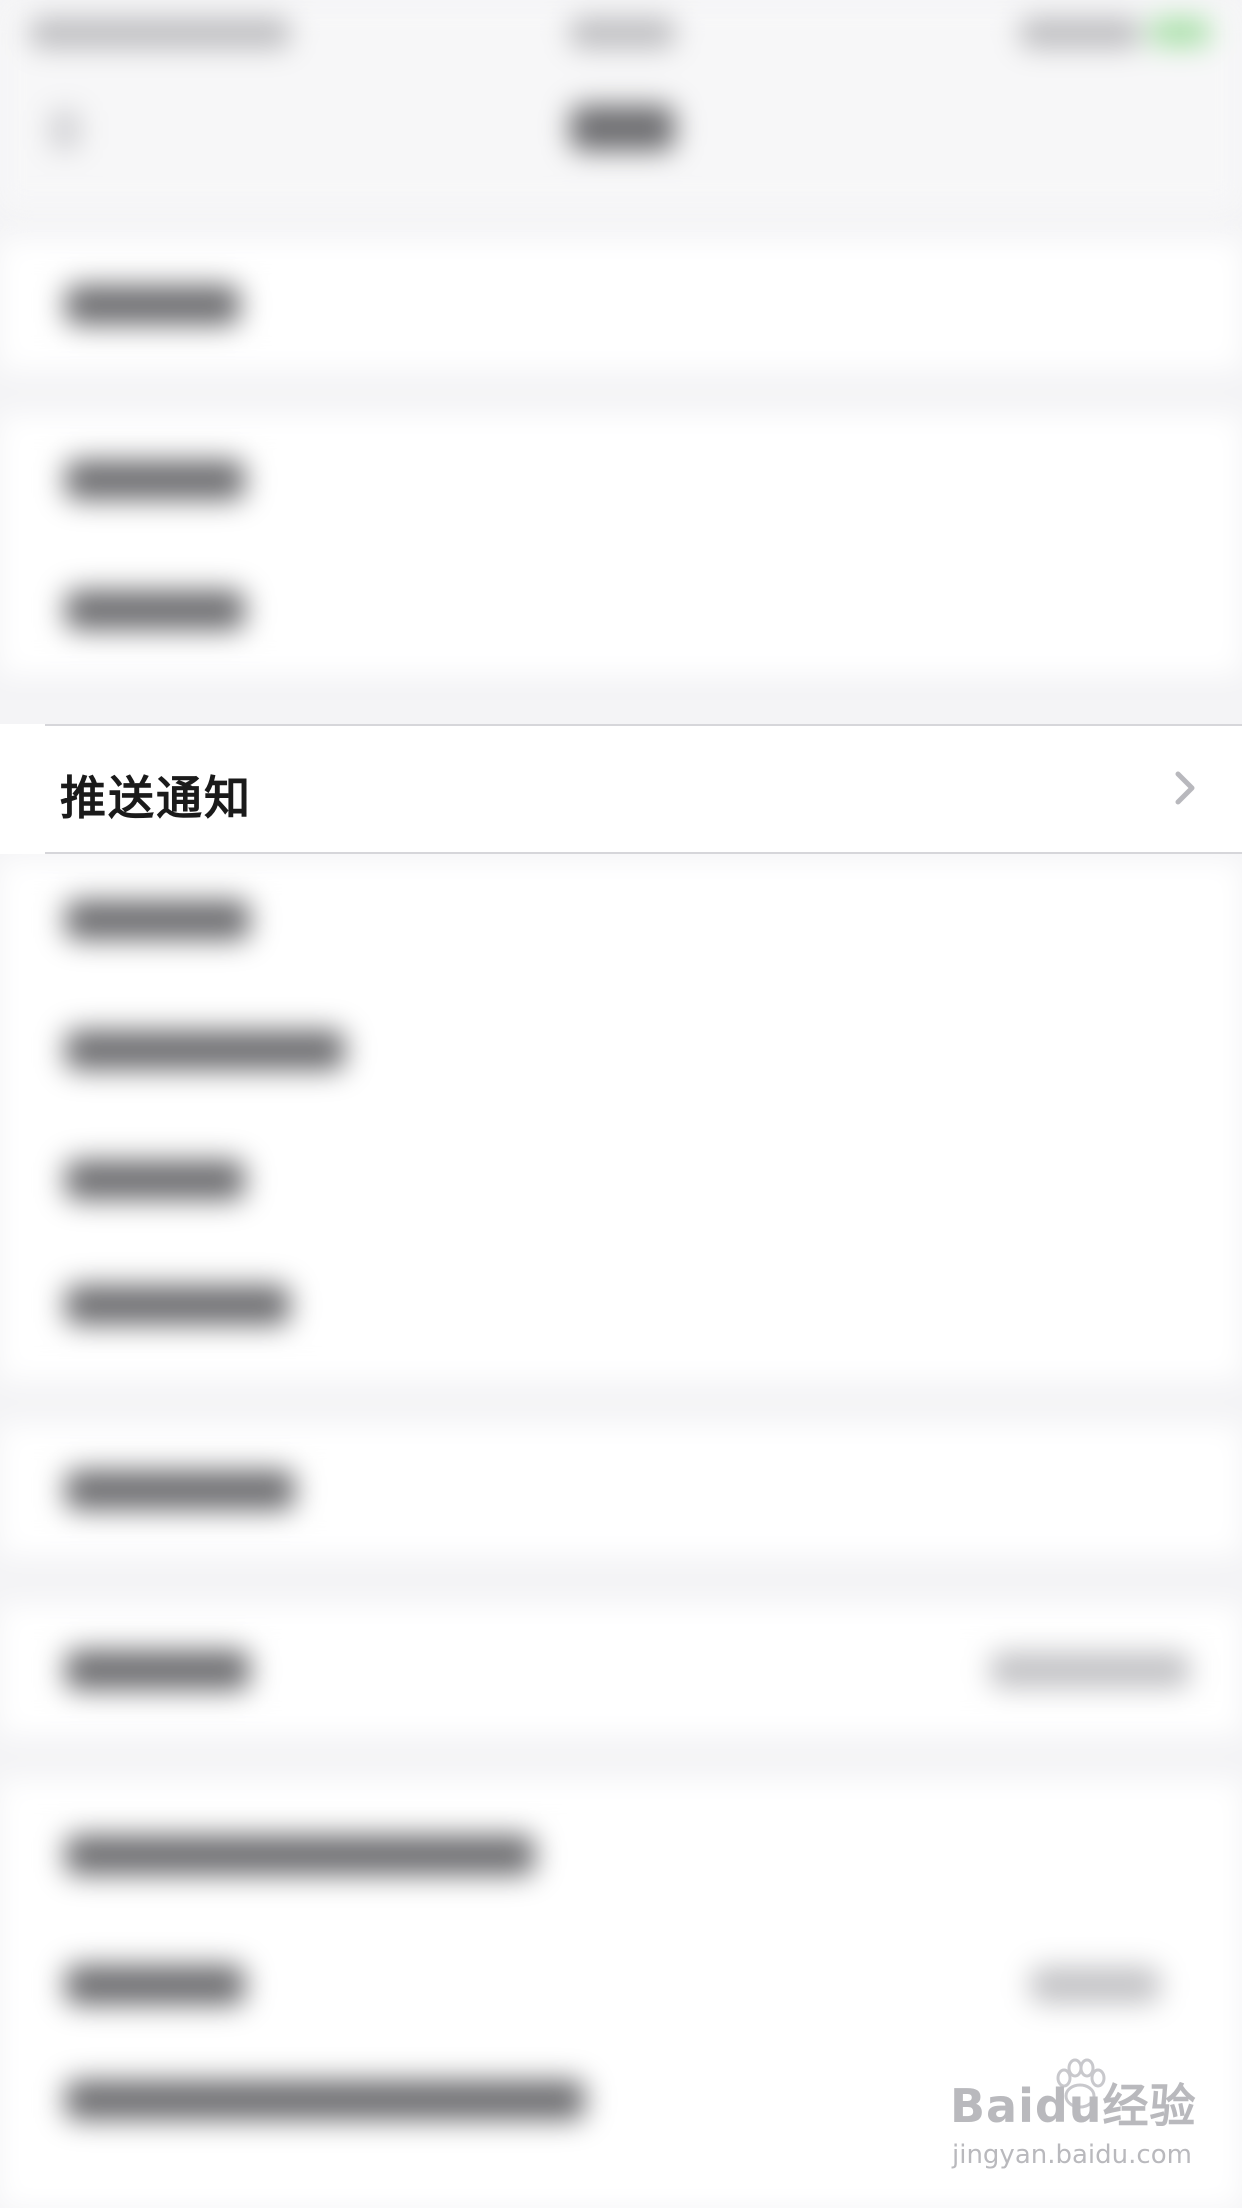 Image resolution: width=1242 pixels, height=2208 pixels. What do you see at coordinates (1073, 2106) in the screenshot?
I see `watermark-brand: Baidu经验` at bounding box center [1073, 2106].